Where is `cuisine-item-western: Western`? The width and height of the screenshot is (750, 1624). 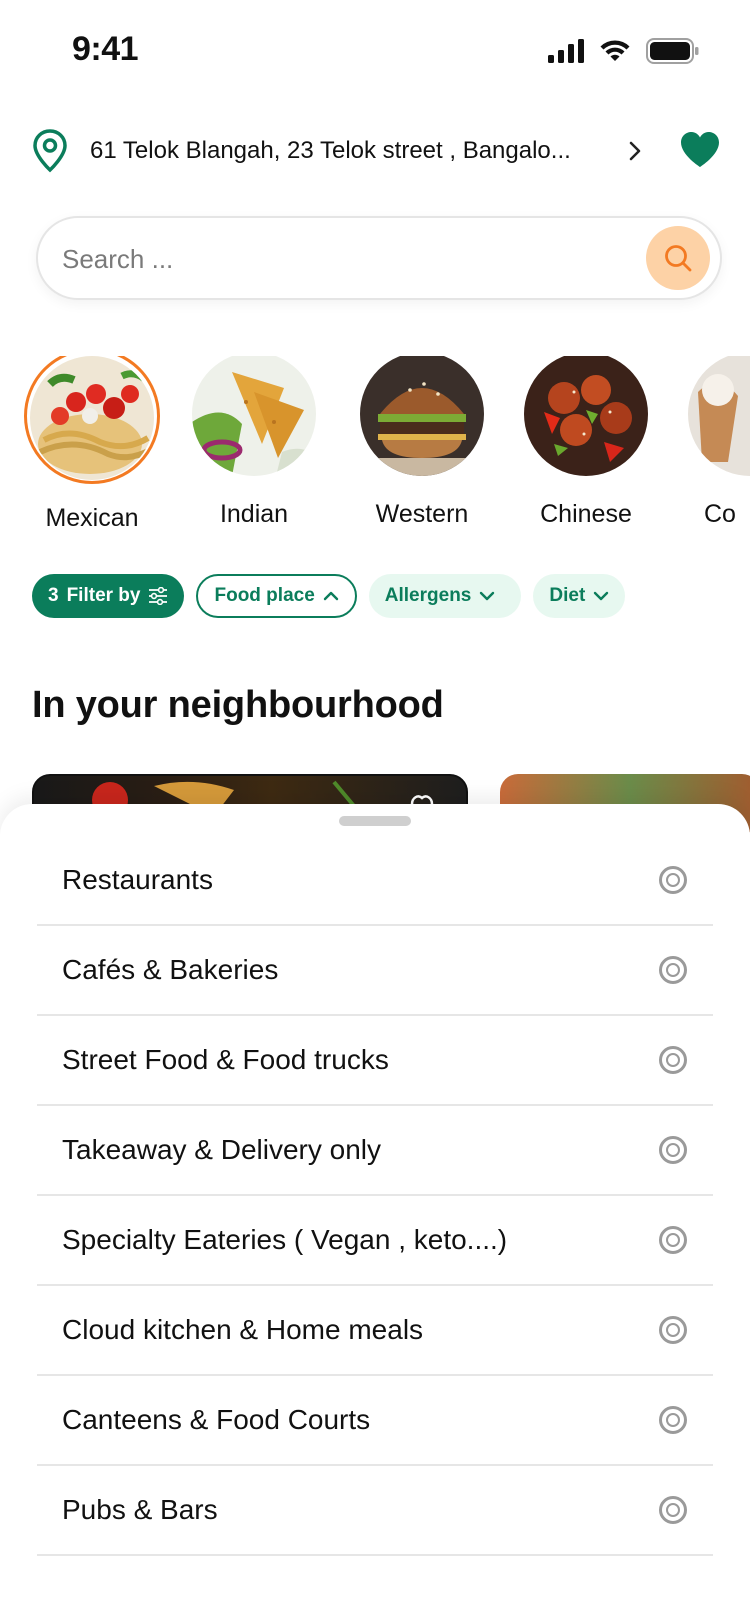 cuisine-item-western: Western is located at coordinates (422, 442).